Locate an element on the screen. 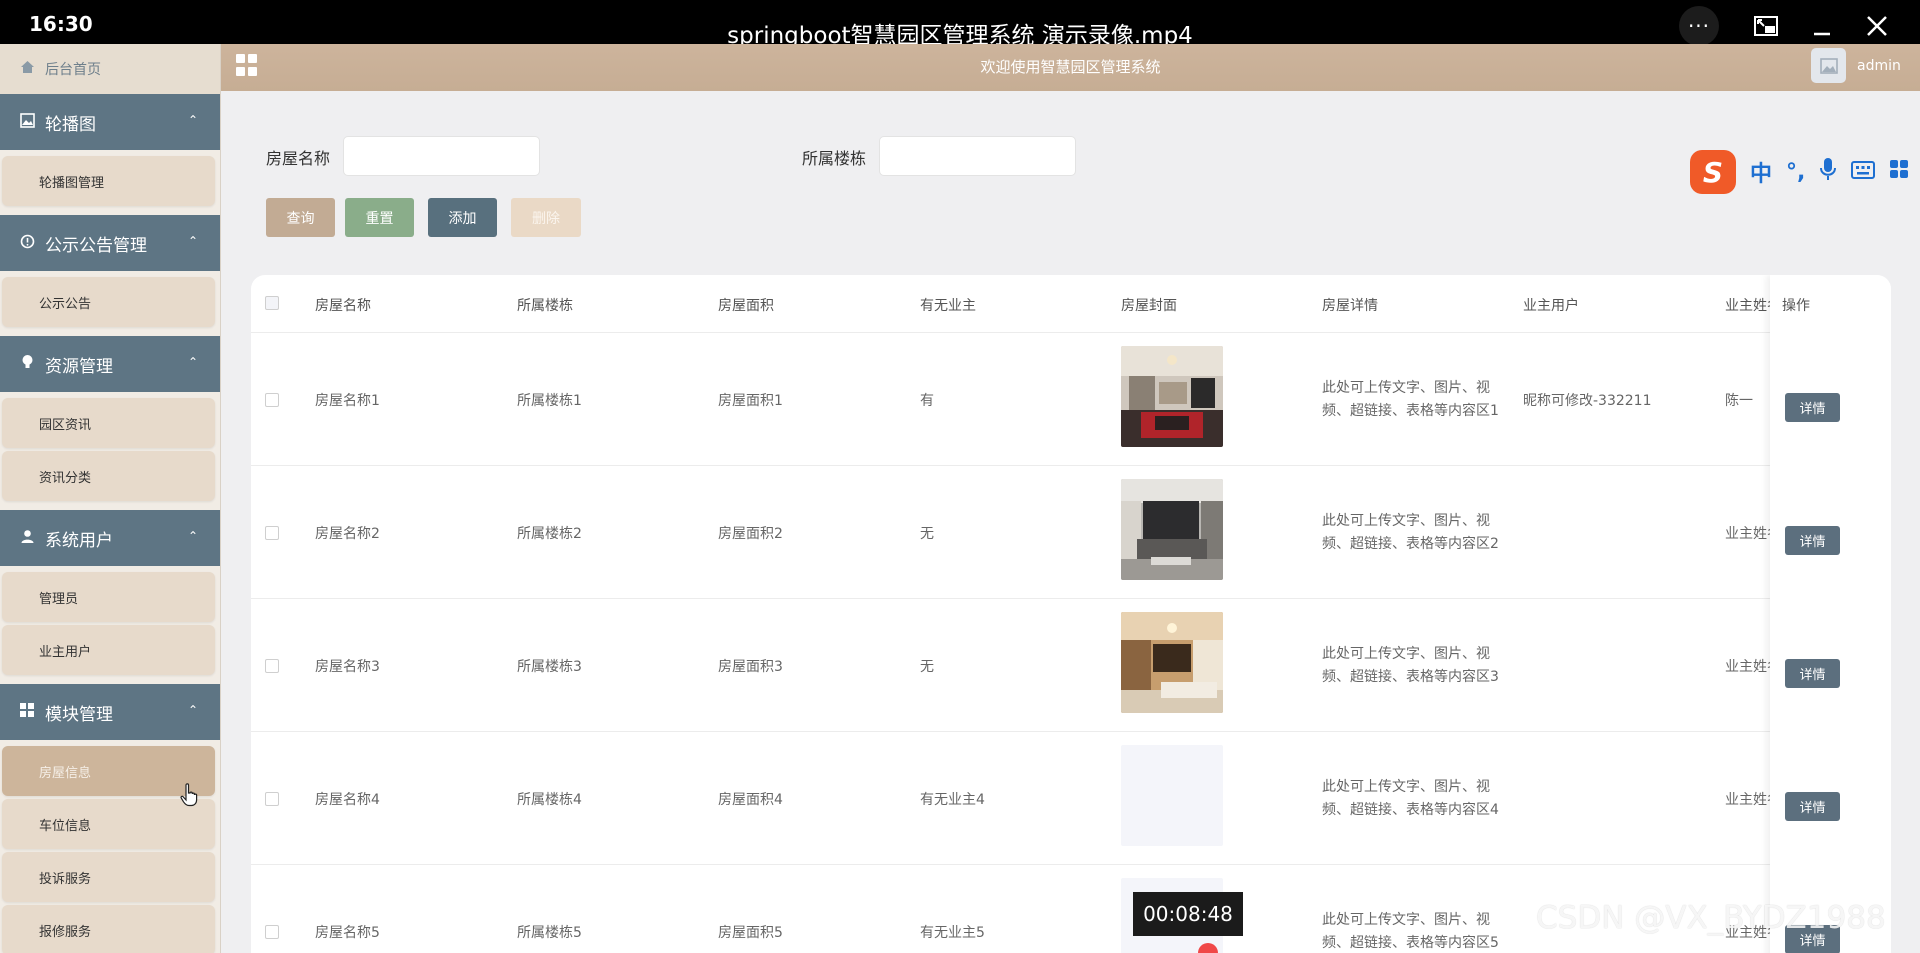 The height and width of the screenshot is (953, 1920). cell-house-name: 房屋名称5 is located at coordinates (347, 933).